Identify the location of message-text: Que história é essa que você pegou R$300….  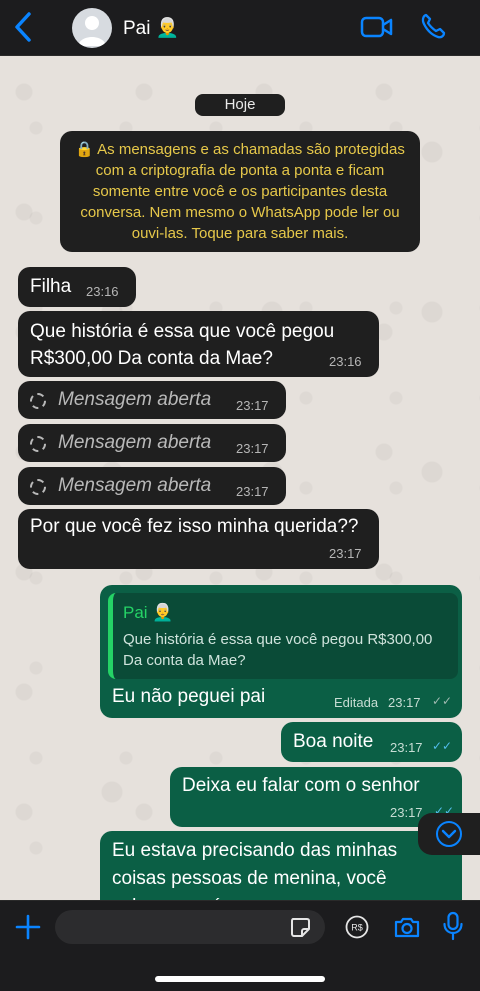
(182, 345).